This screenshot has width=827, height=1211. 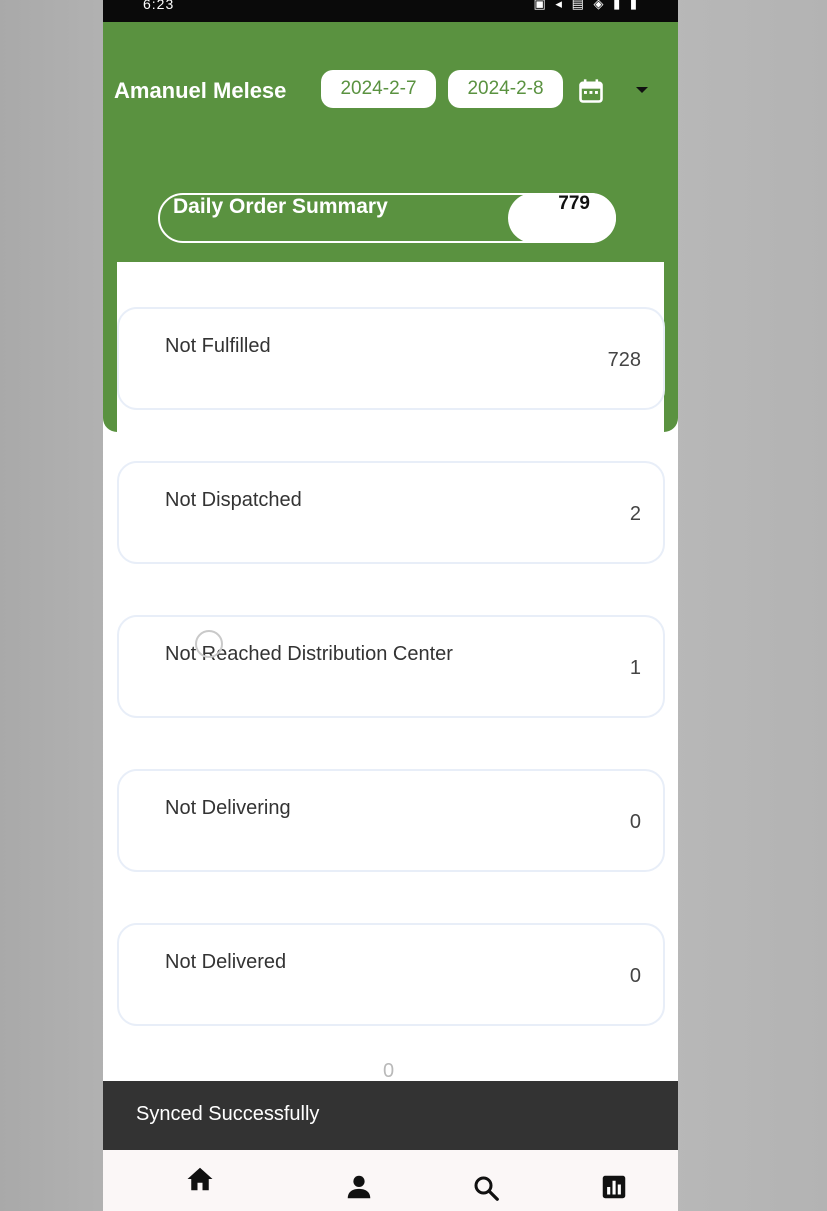 I want to click on header-curve-right, so click(x=671, y=347).